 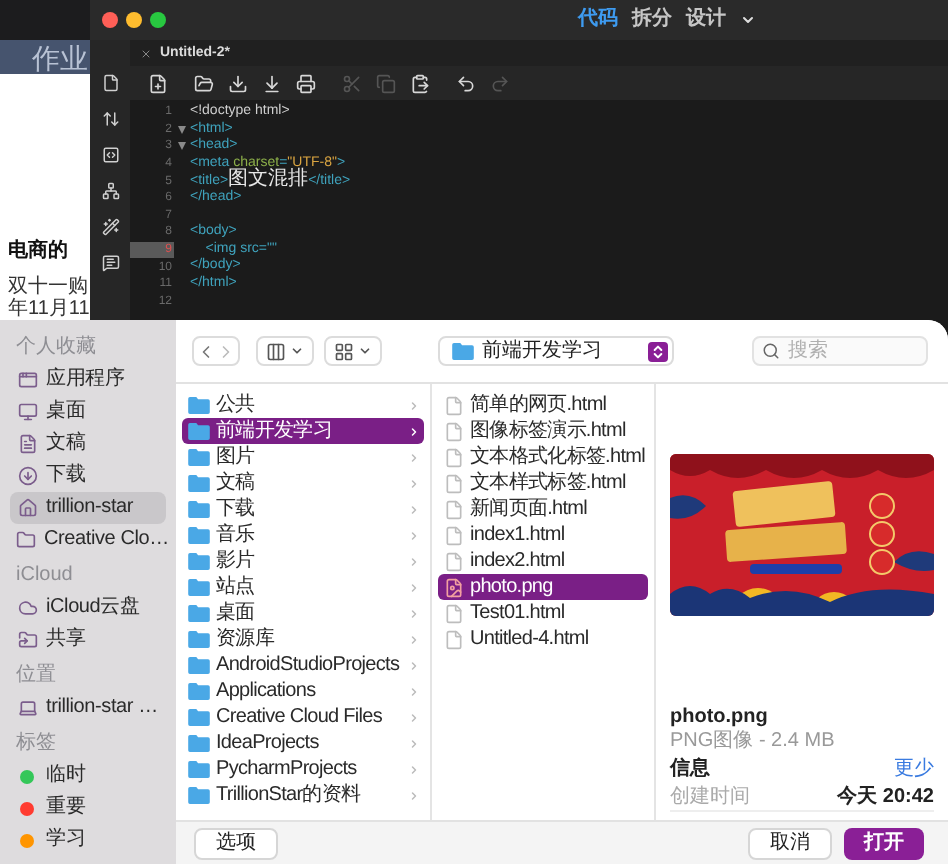 I want to click on file-list-item: 桌面, so click(x=303, y=613).